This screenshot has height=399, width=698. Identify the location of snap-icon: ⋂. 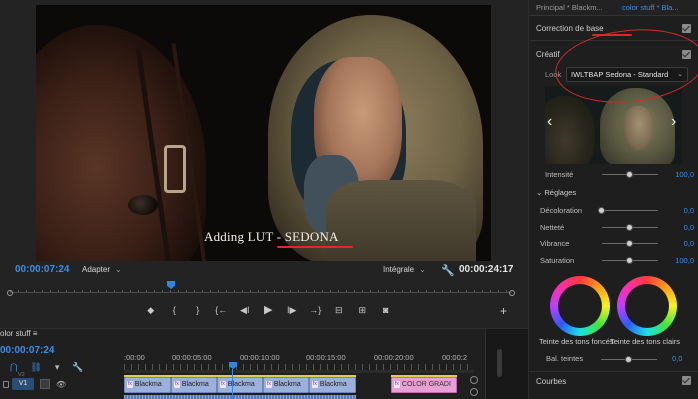
(13, 367).